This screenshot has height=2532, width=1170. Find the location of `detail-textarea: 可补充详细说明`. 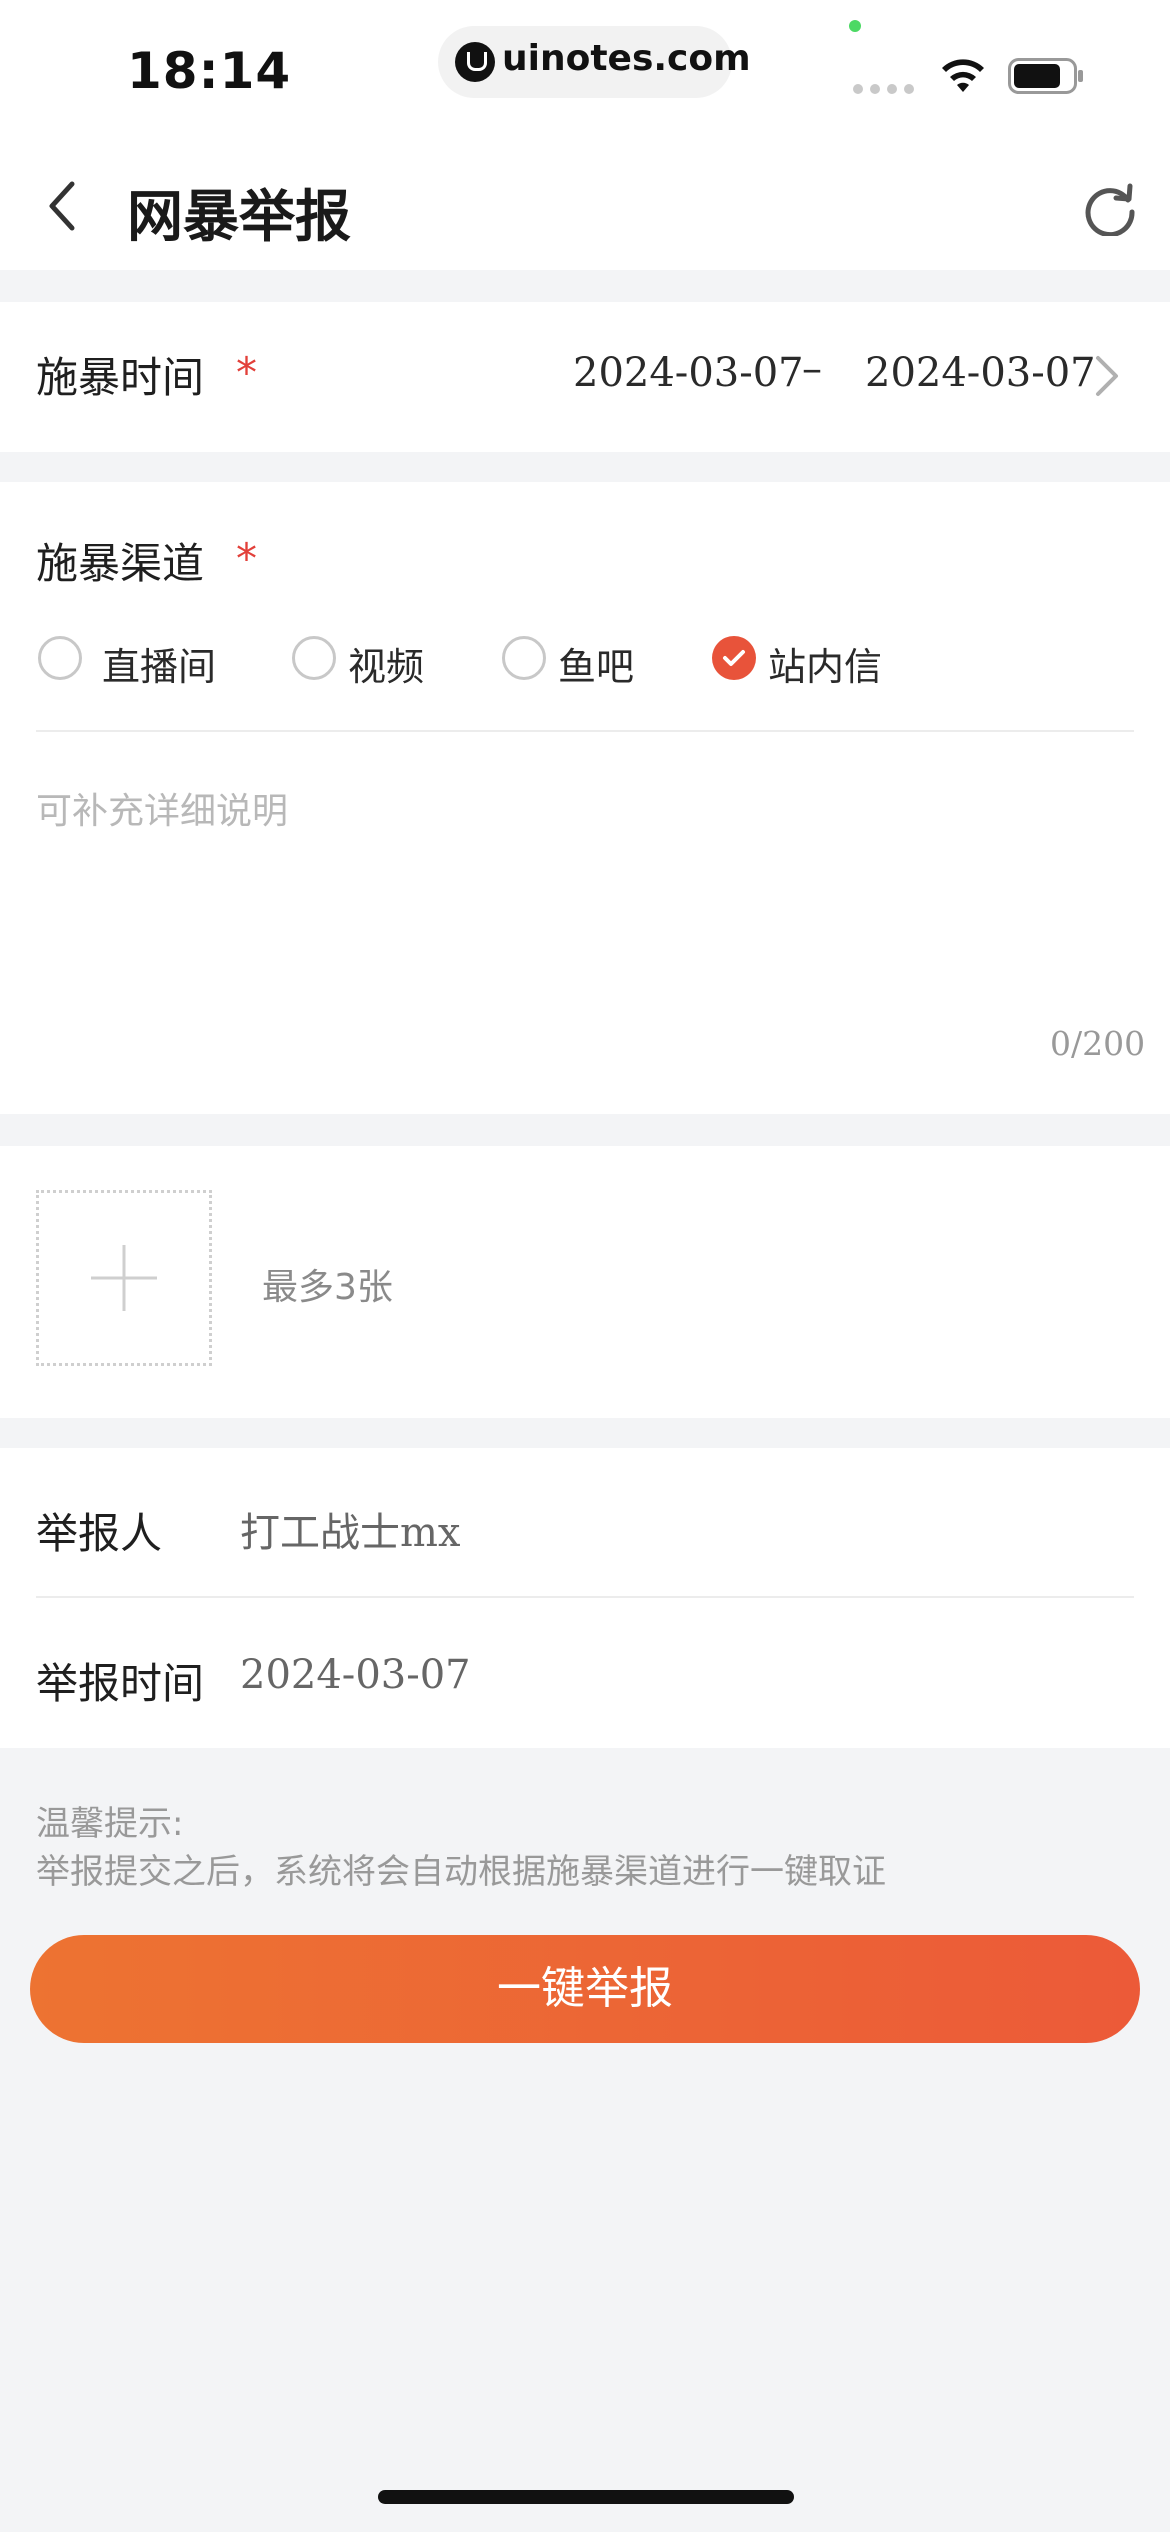

detail-textarea: 可补充详细说明 is located at coordinates (162, 808).